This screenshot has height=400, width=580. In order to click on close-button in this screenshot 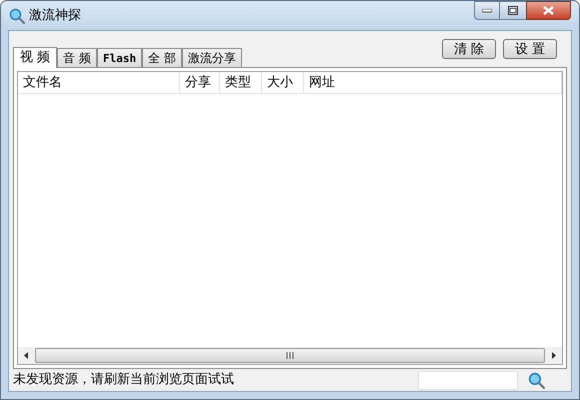, I will do `click(548, 10)`.